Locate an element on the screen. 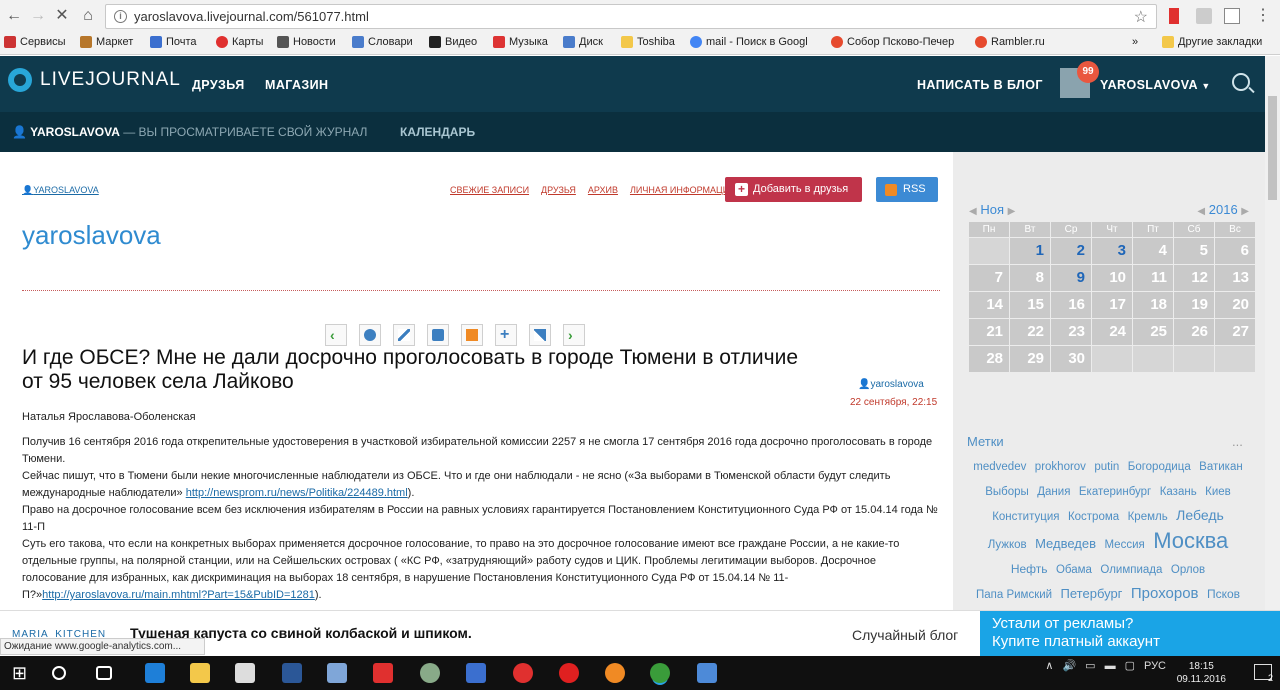  tag-link: Дания is located at coordinates (1053, 492).